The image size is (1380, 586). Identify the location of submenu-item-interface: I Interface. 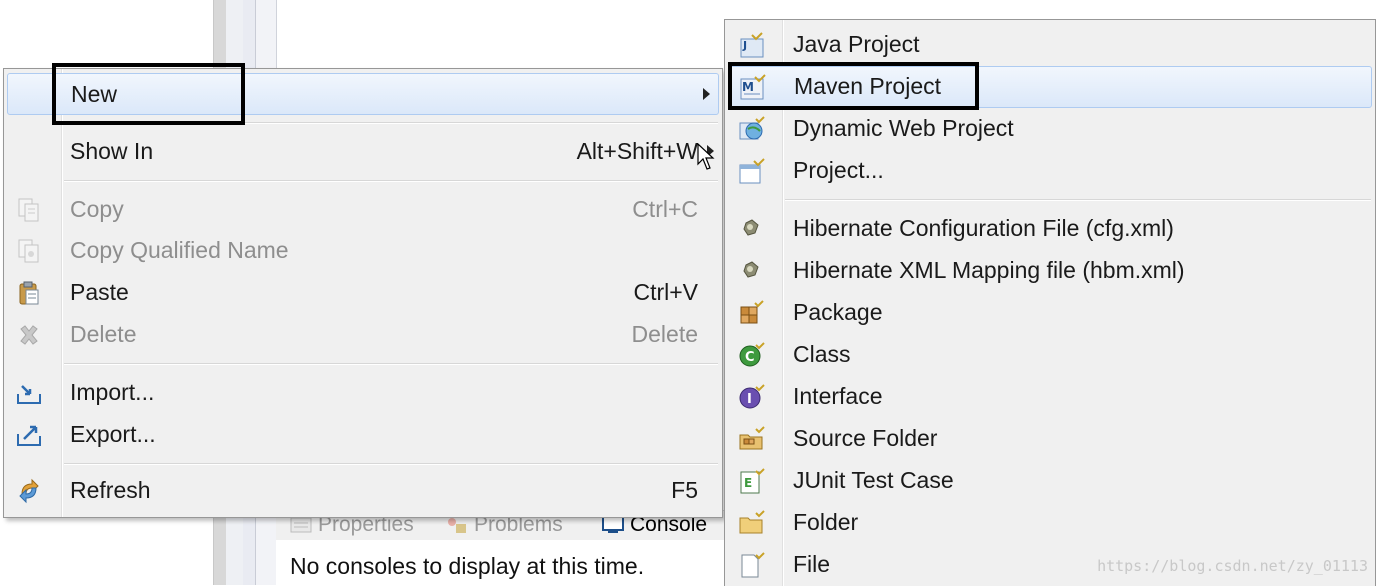
(1050, 396).